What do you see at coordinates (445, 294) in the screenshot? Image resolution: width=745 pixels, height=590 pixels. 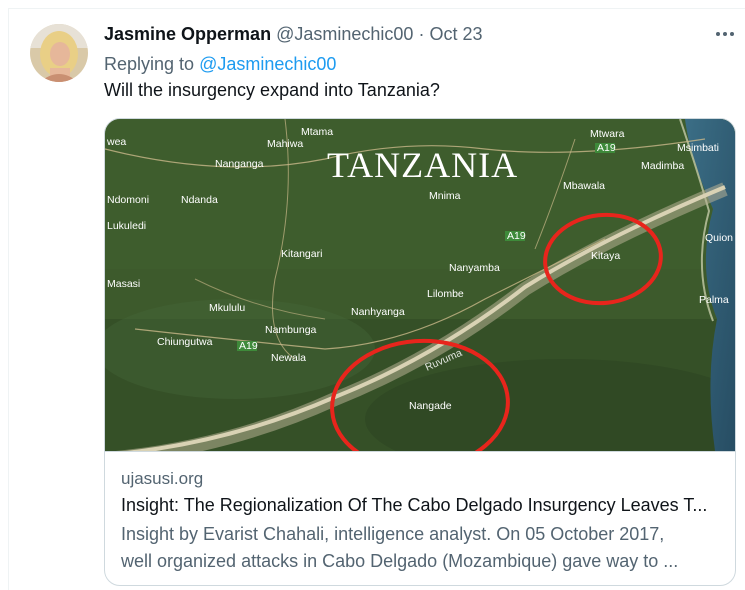 I see `map-label-lilombe: Lilombe` at bounding box center [445, 294].